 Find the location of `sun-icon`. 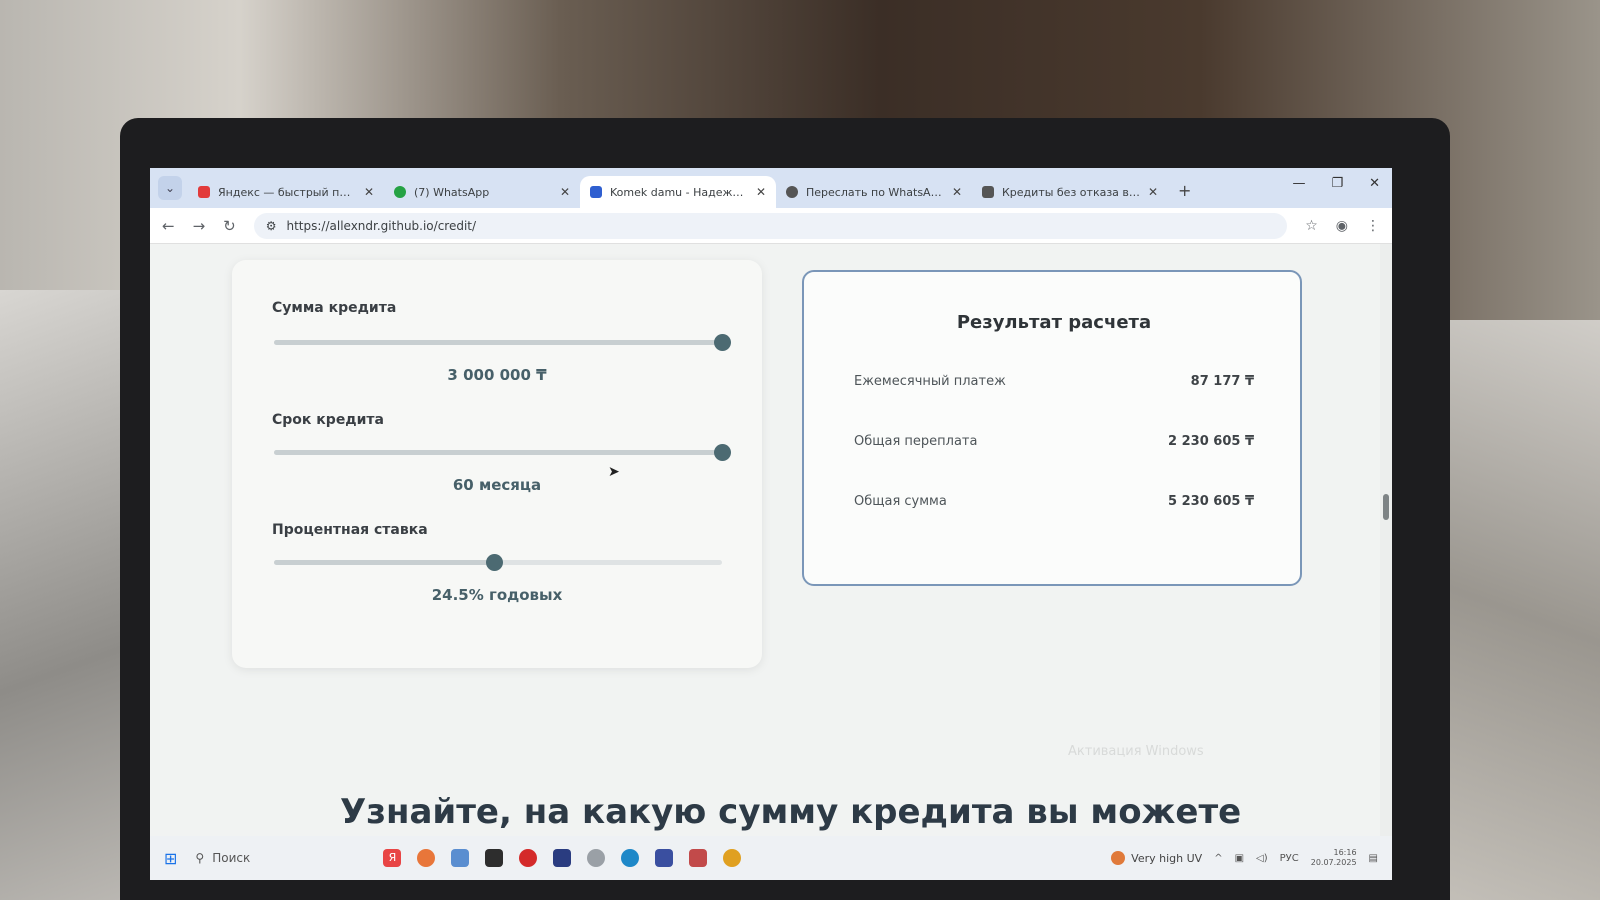

sun-icon is located at coordinates (1118, 858).